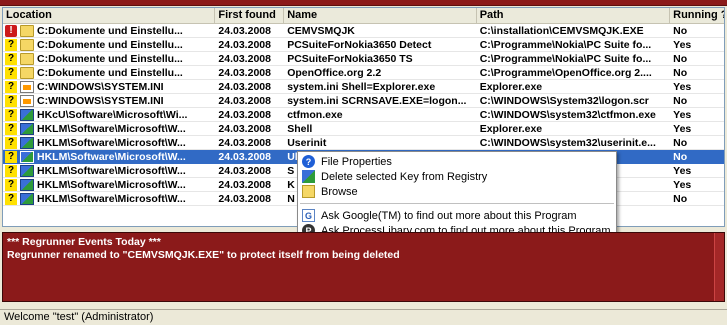  What do you see at coordinates (11, 30) in the screenshot?
I see `warning-bug-icon: !` at bounding box center [11, 30].